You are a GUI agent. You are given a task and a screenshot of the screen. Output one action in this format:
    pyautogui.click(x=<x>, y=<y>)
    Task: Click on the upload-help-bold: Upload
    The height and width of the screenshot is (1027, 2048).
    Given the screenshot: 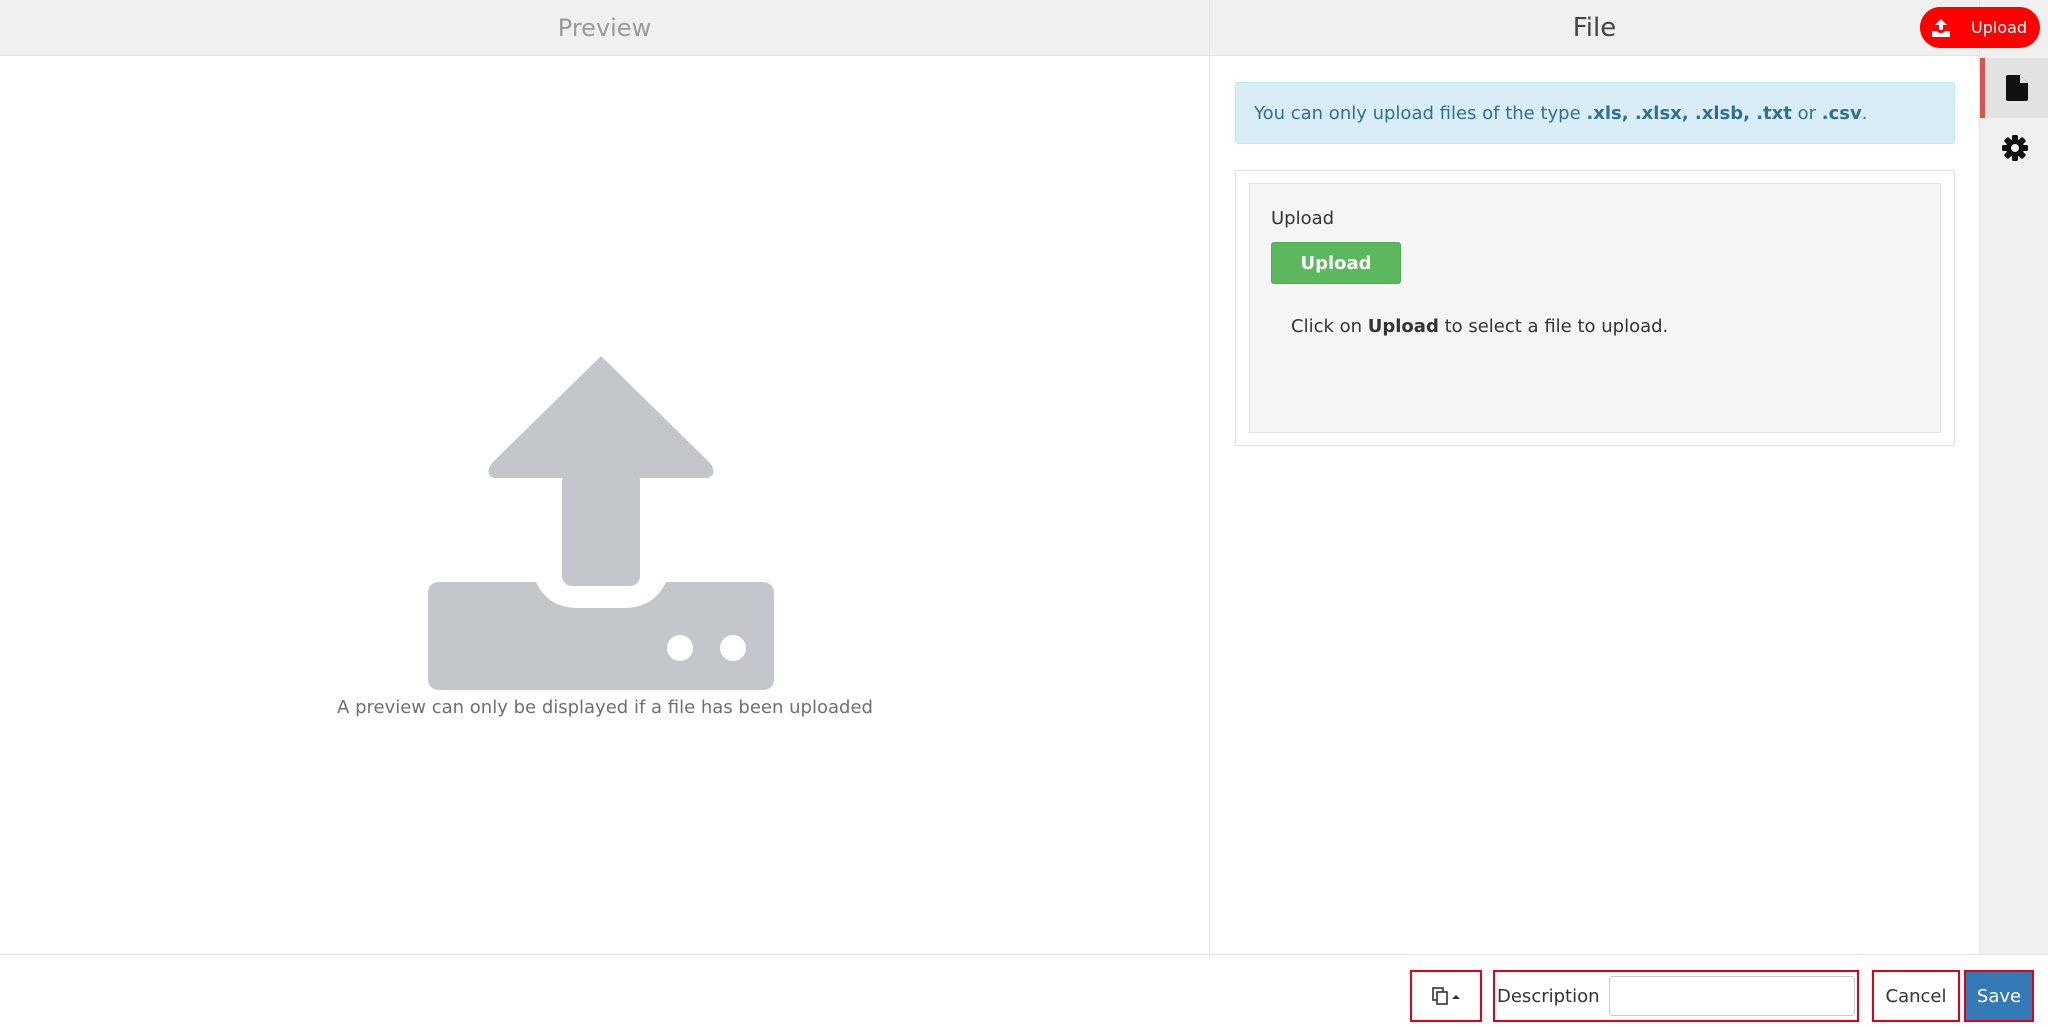 What is the action you would take?
    pyautogui.click(x=1403, y=326)
    